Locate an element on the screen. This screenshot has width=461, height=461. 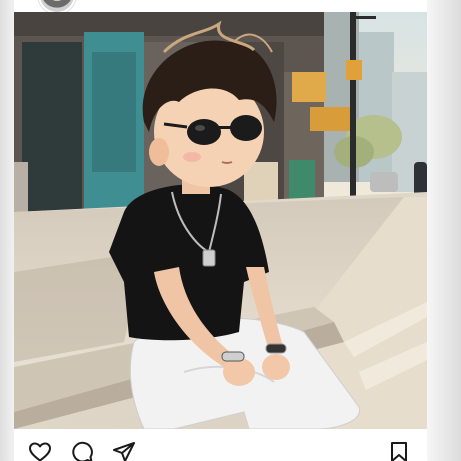
comment-button is located at coordinates (82, 450).